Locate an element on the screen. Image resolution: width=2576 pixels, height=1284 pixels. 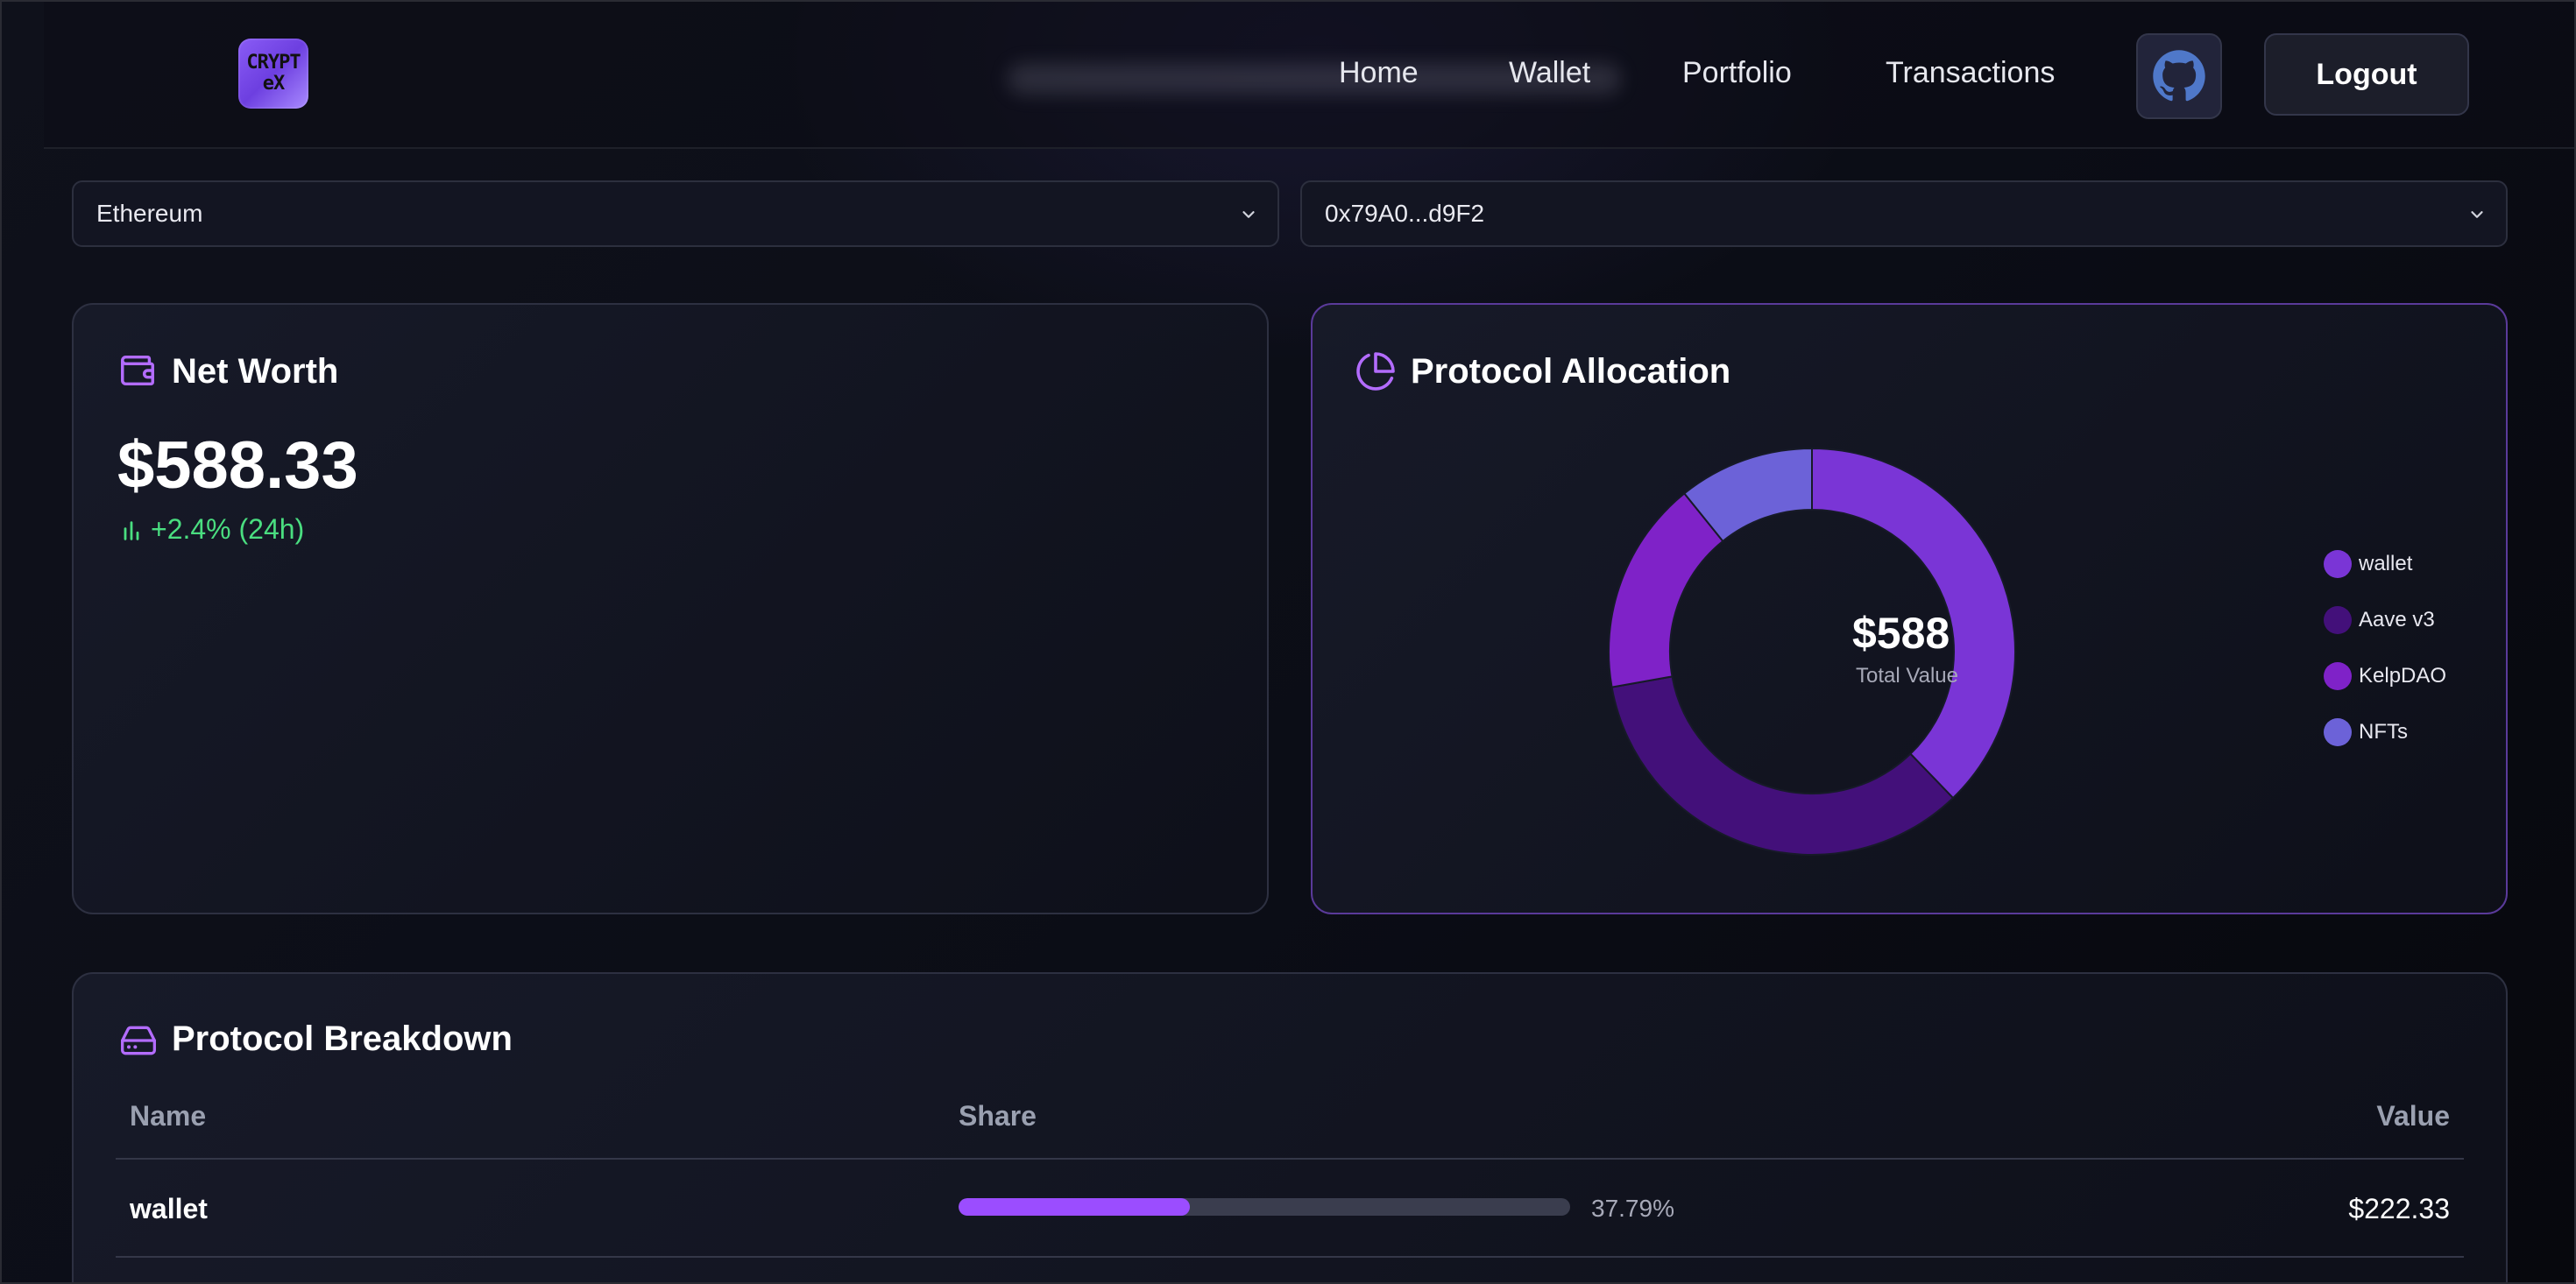
address-select: 0x79A0...d9F2 is located at coordinates (1904, 214).